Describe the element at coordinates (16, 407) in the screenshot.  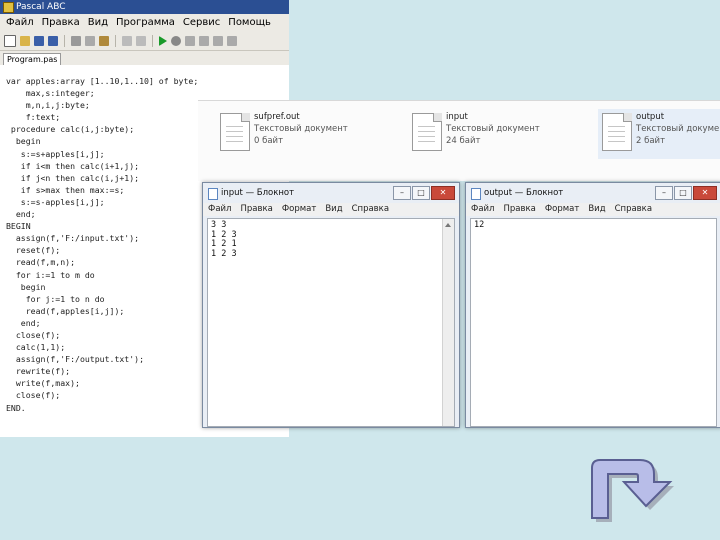
I see `code-line: END.` at that location.